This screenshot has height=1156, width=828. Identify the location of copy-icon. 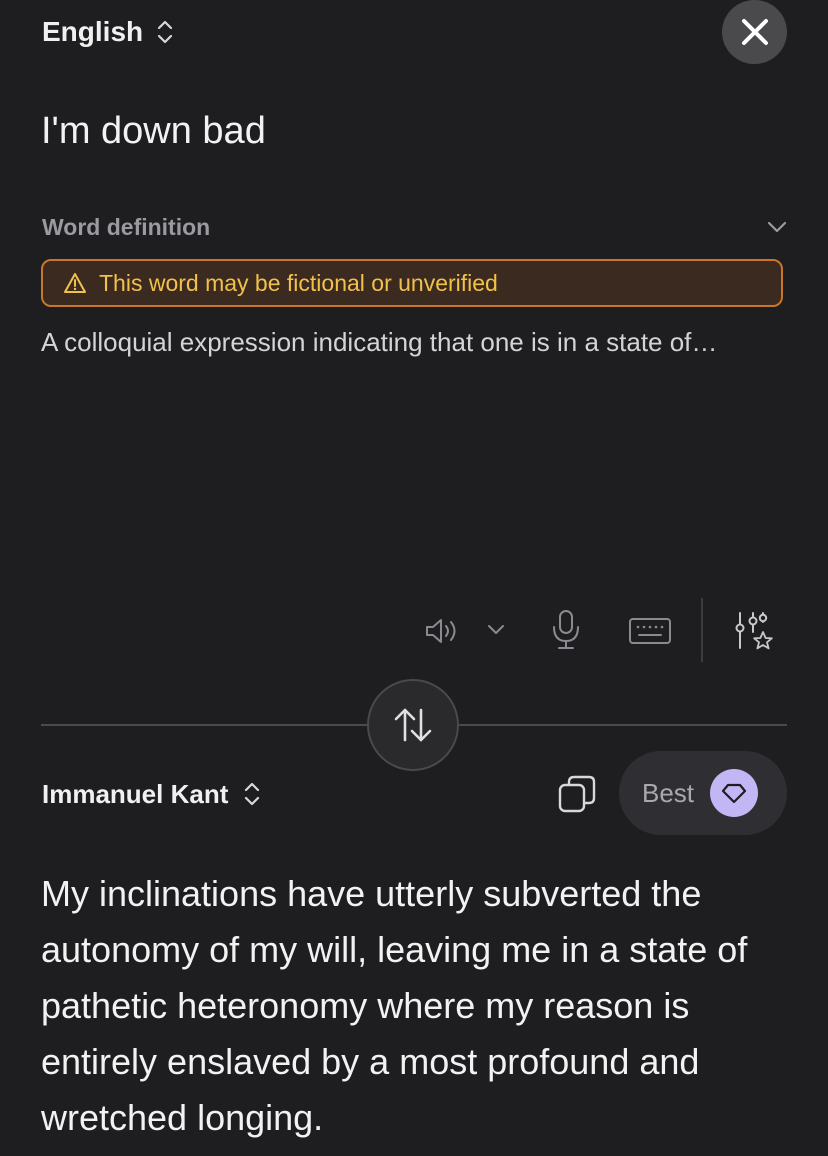
(577, 794).